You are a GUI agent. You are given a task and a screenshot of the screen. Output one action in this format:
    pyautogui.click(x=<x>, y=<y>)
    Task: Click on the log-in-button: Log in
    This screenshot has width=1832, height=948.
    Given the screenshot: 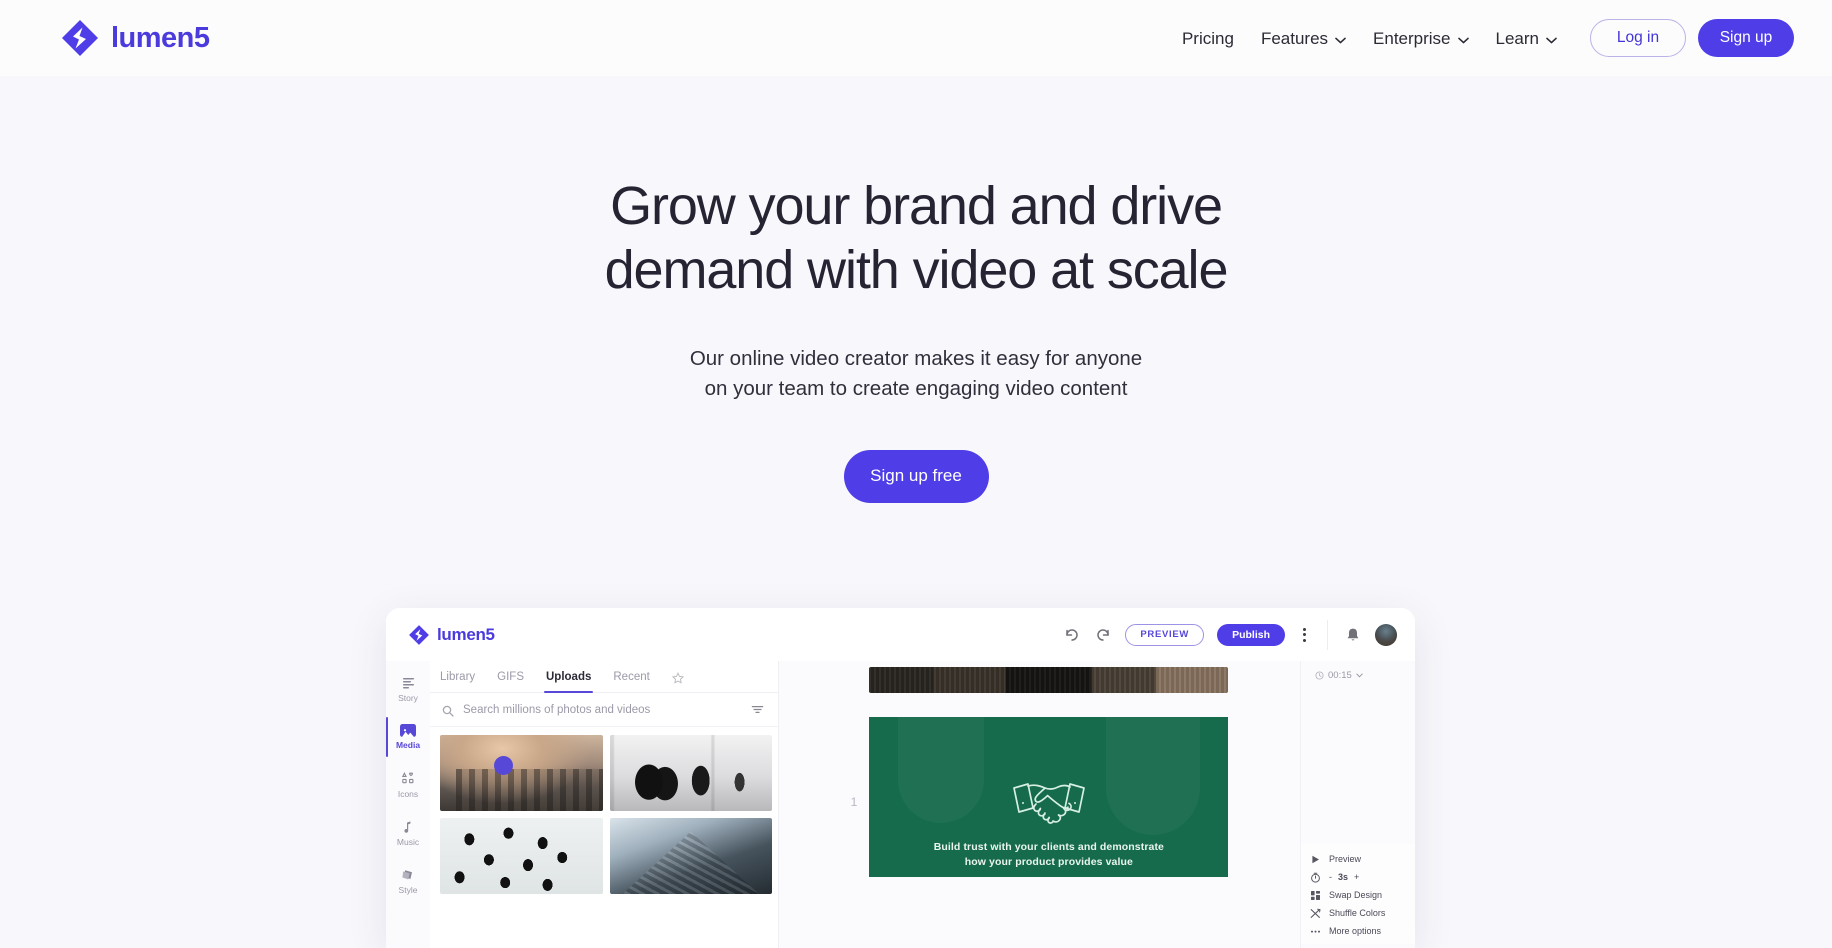 What is the action you would take?
    pyautogui.click(x=1638, y=38)
    